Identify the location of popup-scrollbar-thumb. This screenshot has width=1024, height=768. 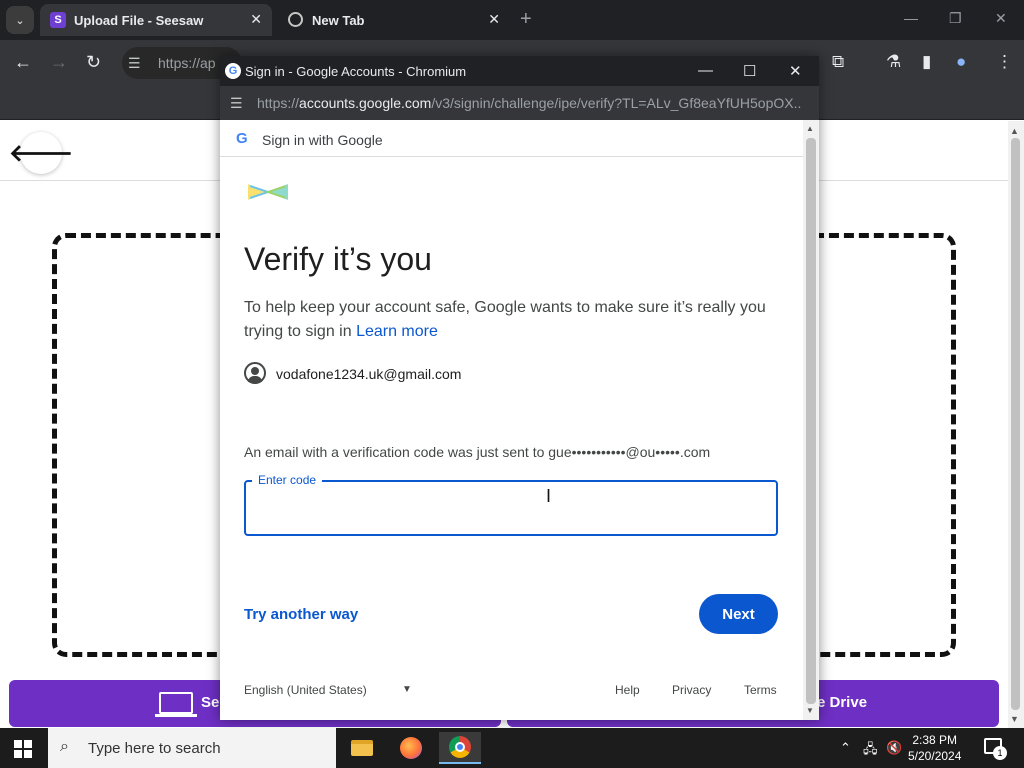
(811, 421).